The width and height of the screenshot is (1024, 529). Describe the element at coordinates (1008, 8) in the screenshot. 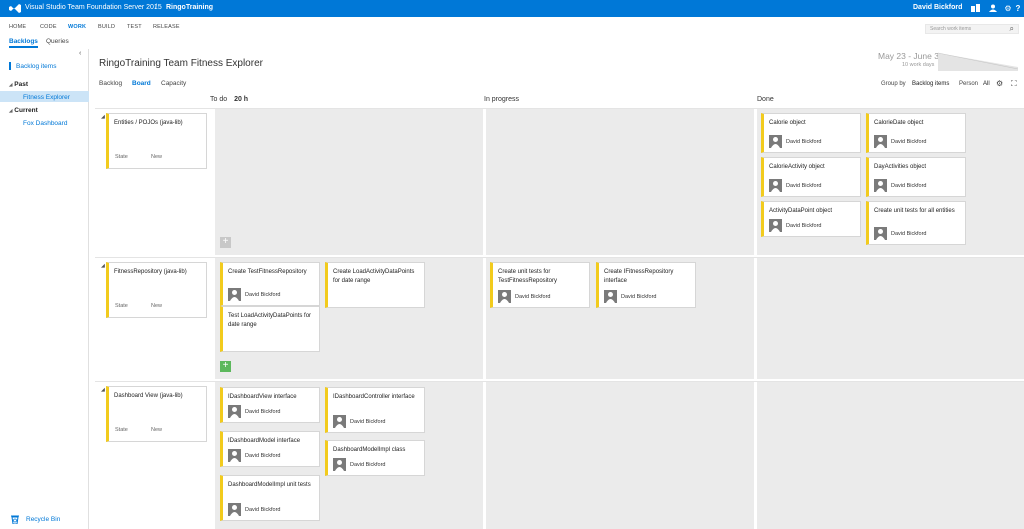

I see `gear-icon: ⚙` at that location.